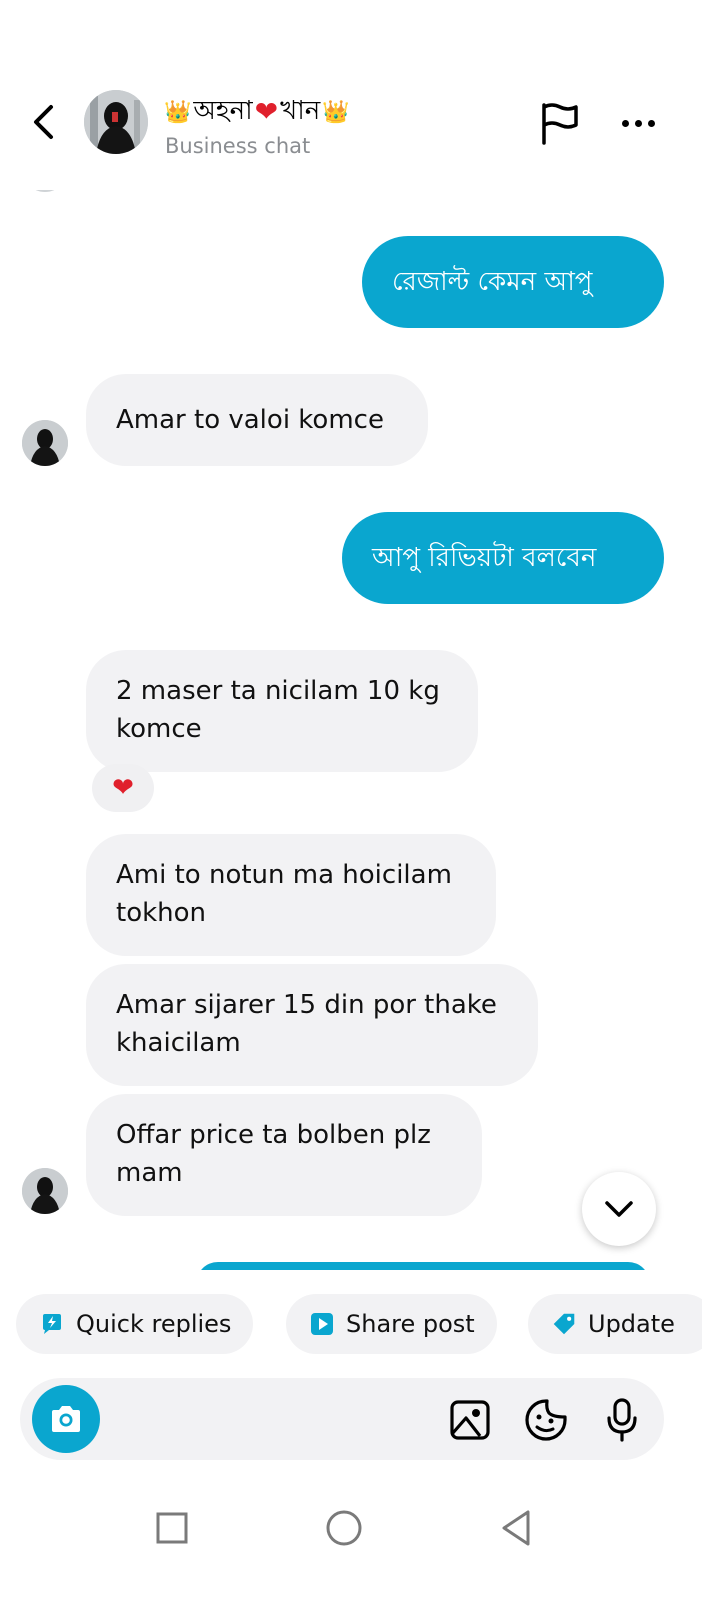 Image resolution: width=702 pixels, height=1600 pixels. What do you see at coordinates (564, 1324) in the screenshot?
I see `tag-icon` at bounding box center [564, 1324].